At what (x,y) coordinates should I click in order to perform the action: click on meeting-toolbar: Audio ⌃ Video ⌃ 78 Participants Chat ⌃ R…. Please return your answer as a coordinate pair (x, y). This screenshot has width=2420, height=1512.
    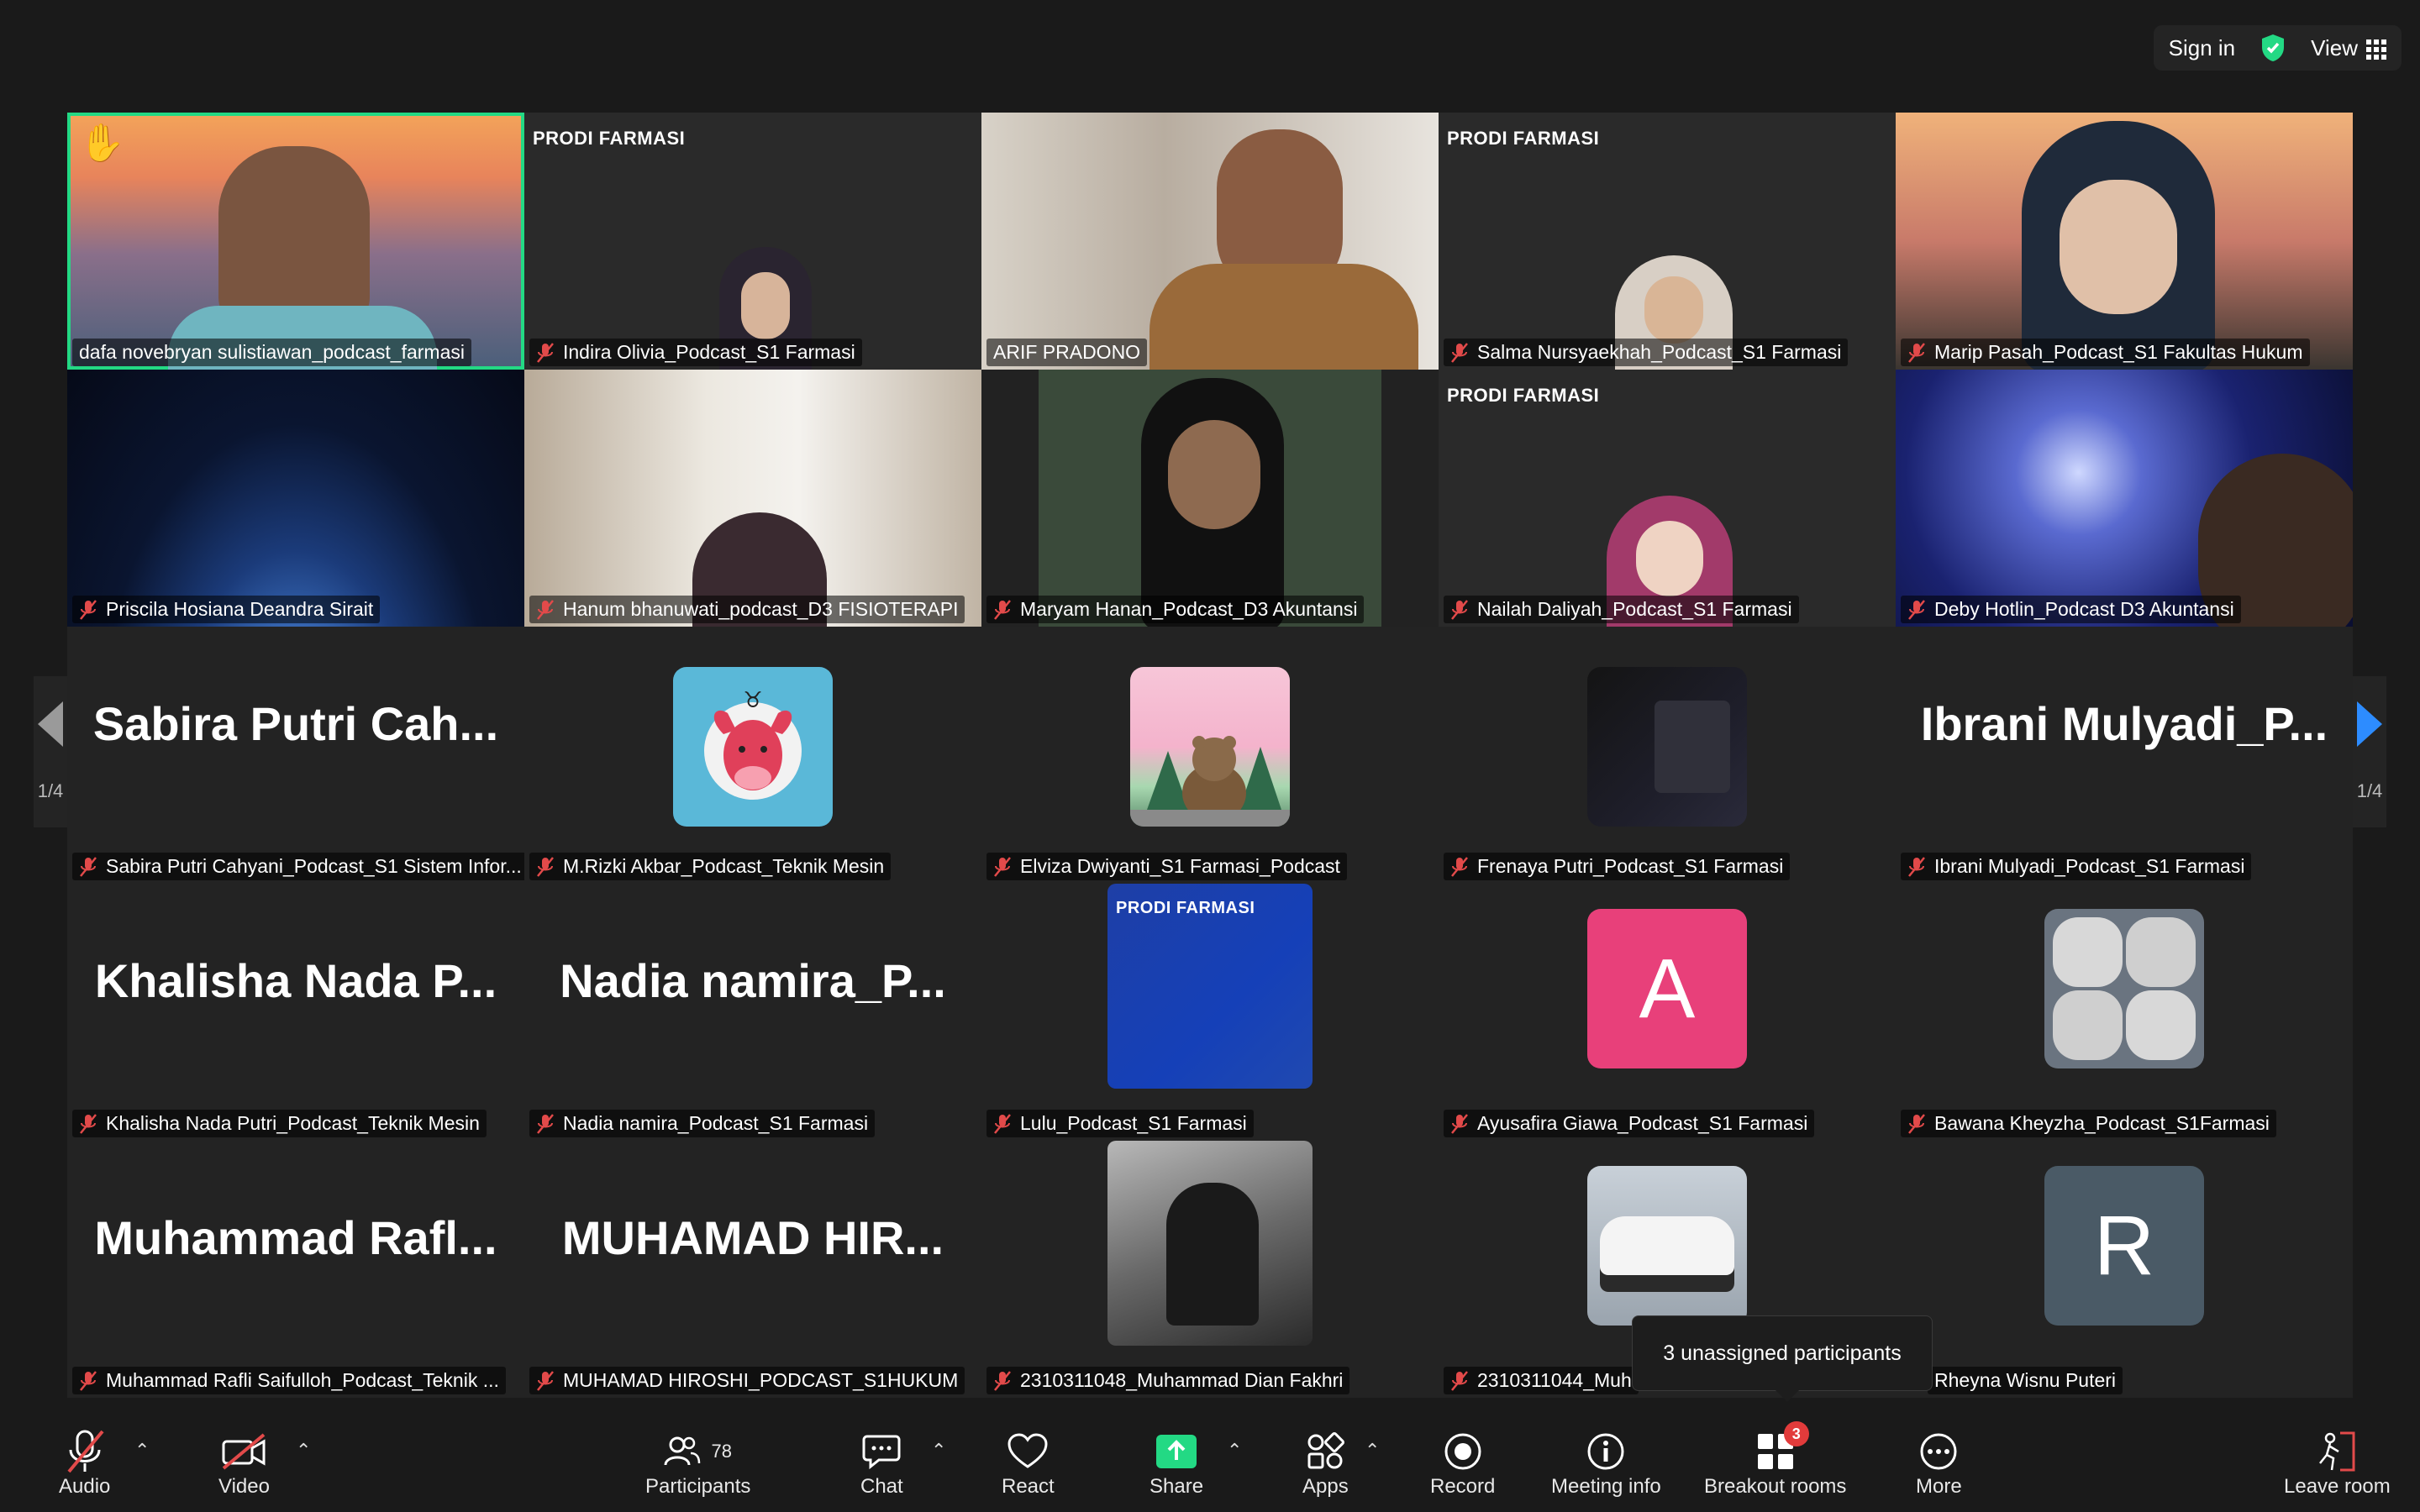
    Looking at the image, I should click on (1210, 1462).